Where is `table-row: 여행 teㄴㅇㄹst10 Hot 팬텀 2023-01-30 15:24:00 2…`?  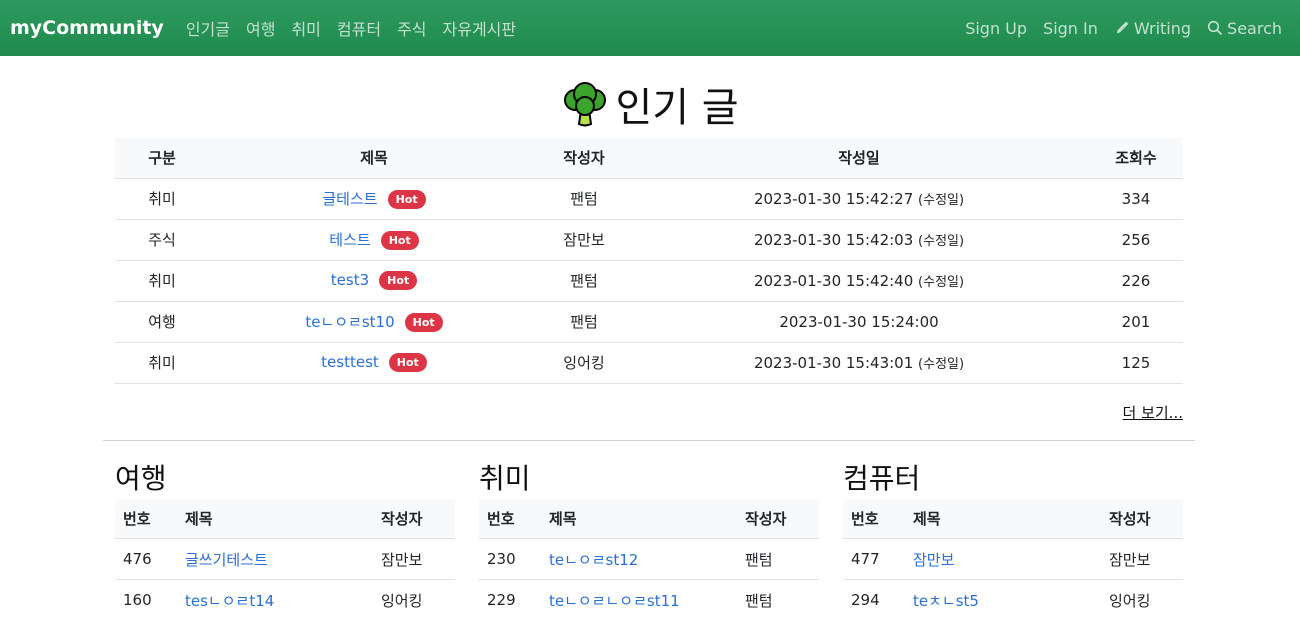 table-row: 여행 teㄴㅇㄹst10 Hot 팬텀 2023-01-30 15:24:00 2… is located at coordinates (649, 322).